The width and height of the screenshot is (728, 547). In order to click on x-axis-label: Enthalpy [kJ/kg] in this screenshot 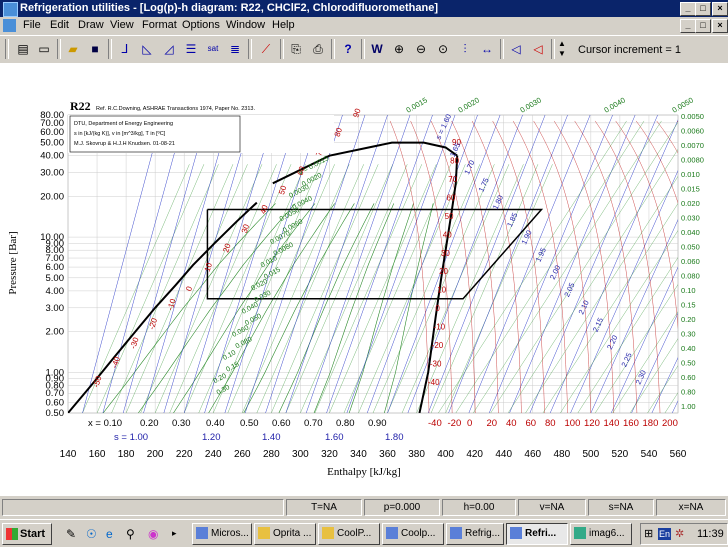, I will do `click(364, 472)`.